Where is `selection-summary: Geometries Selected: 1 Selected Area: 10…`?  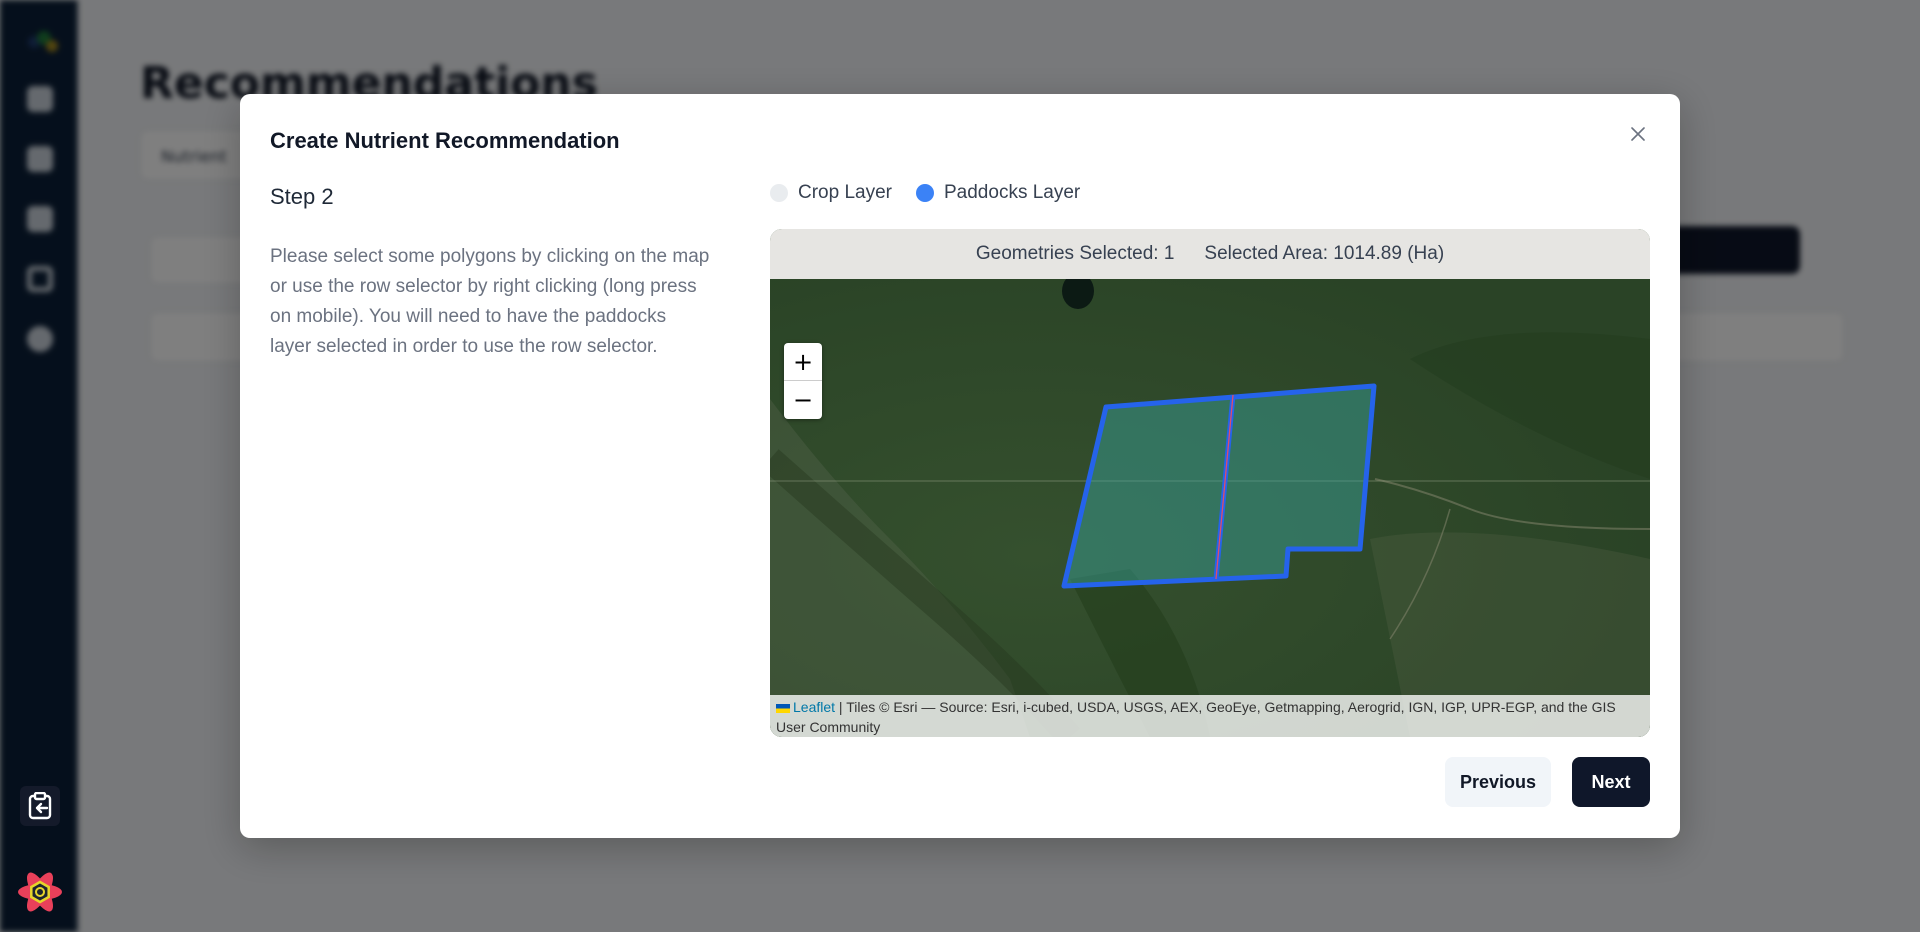 selection-summary: Geometries Selected: 1 Selected Area: 10… is located at coordinates (1210, 254).